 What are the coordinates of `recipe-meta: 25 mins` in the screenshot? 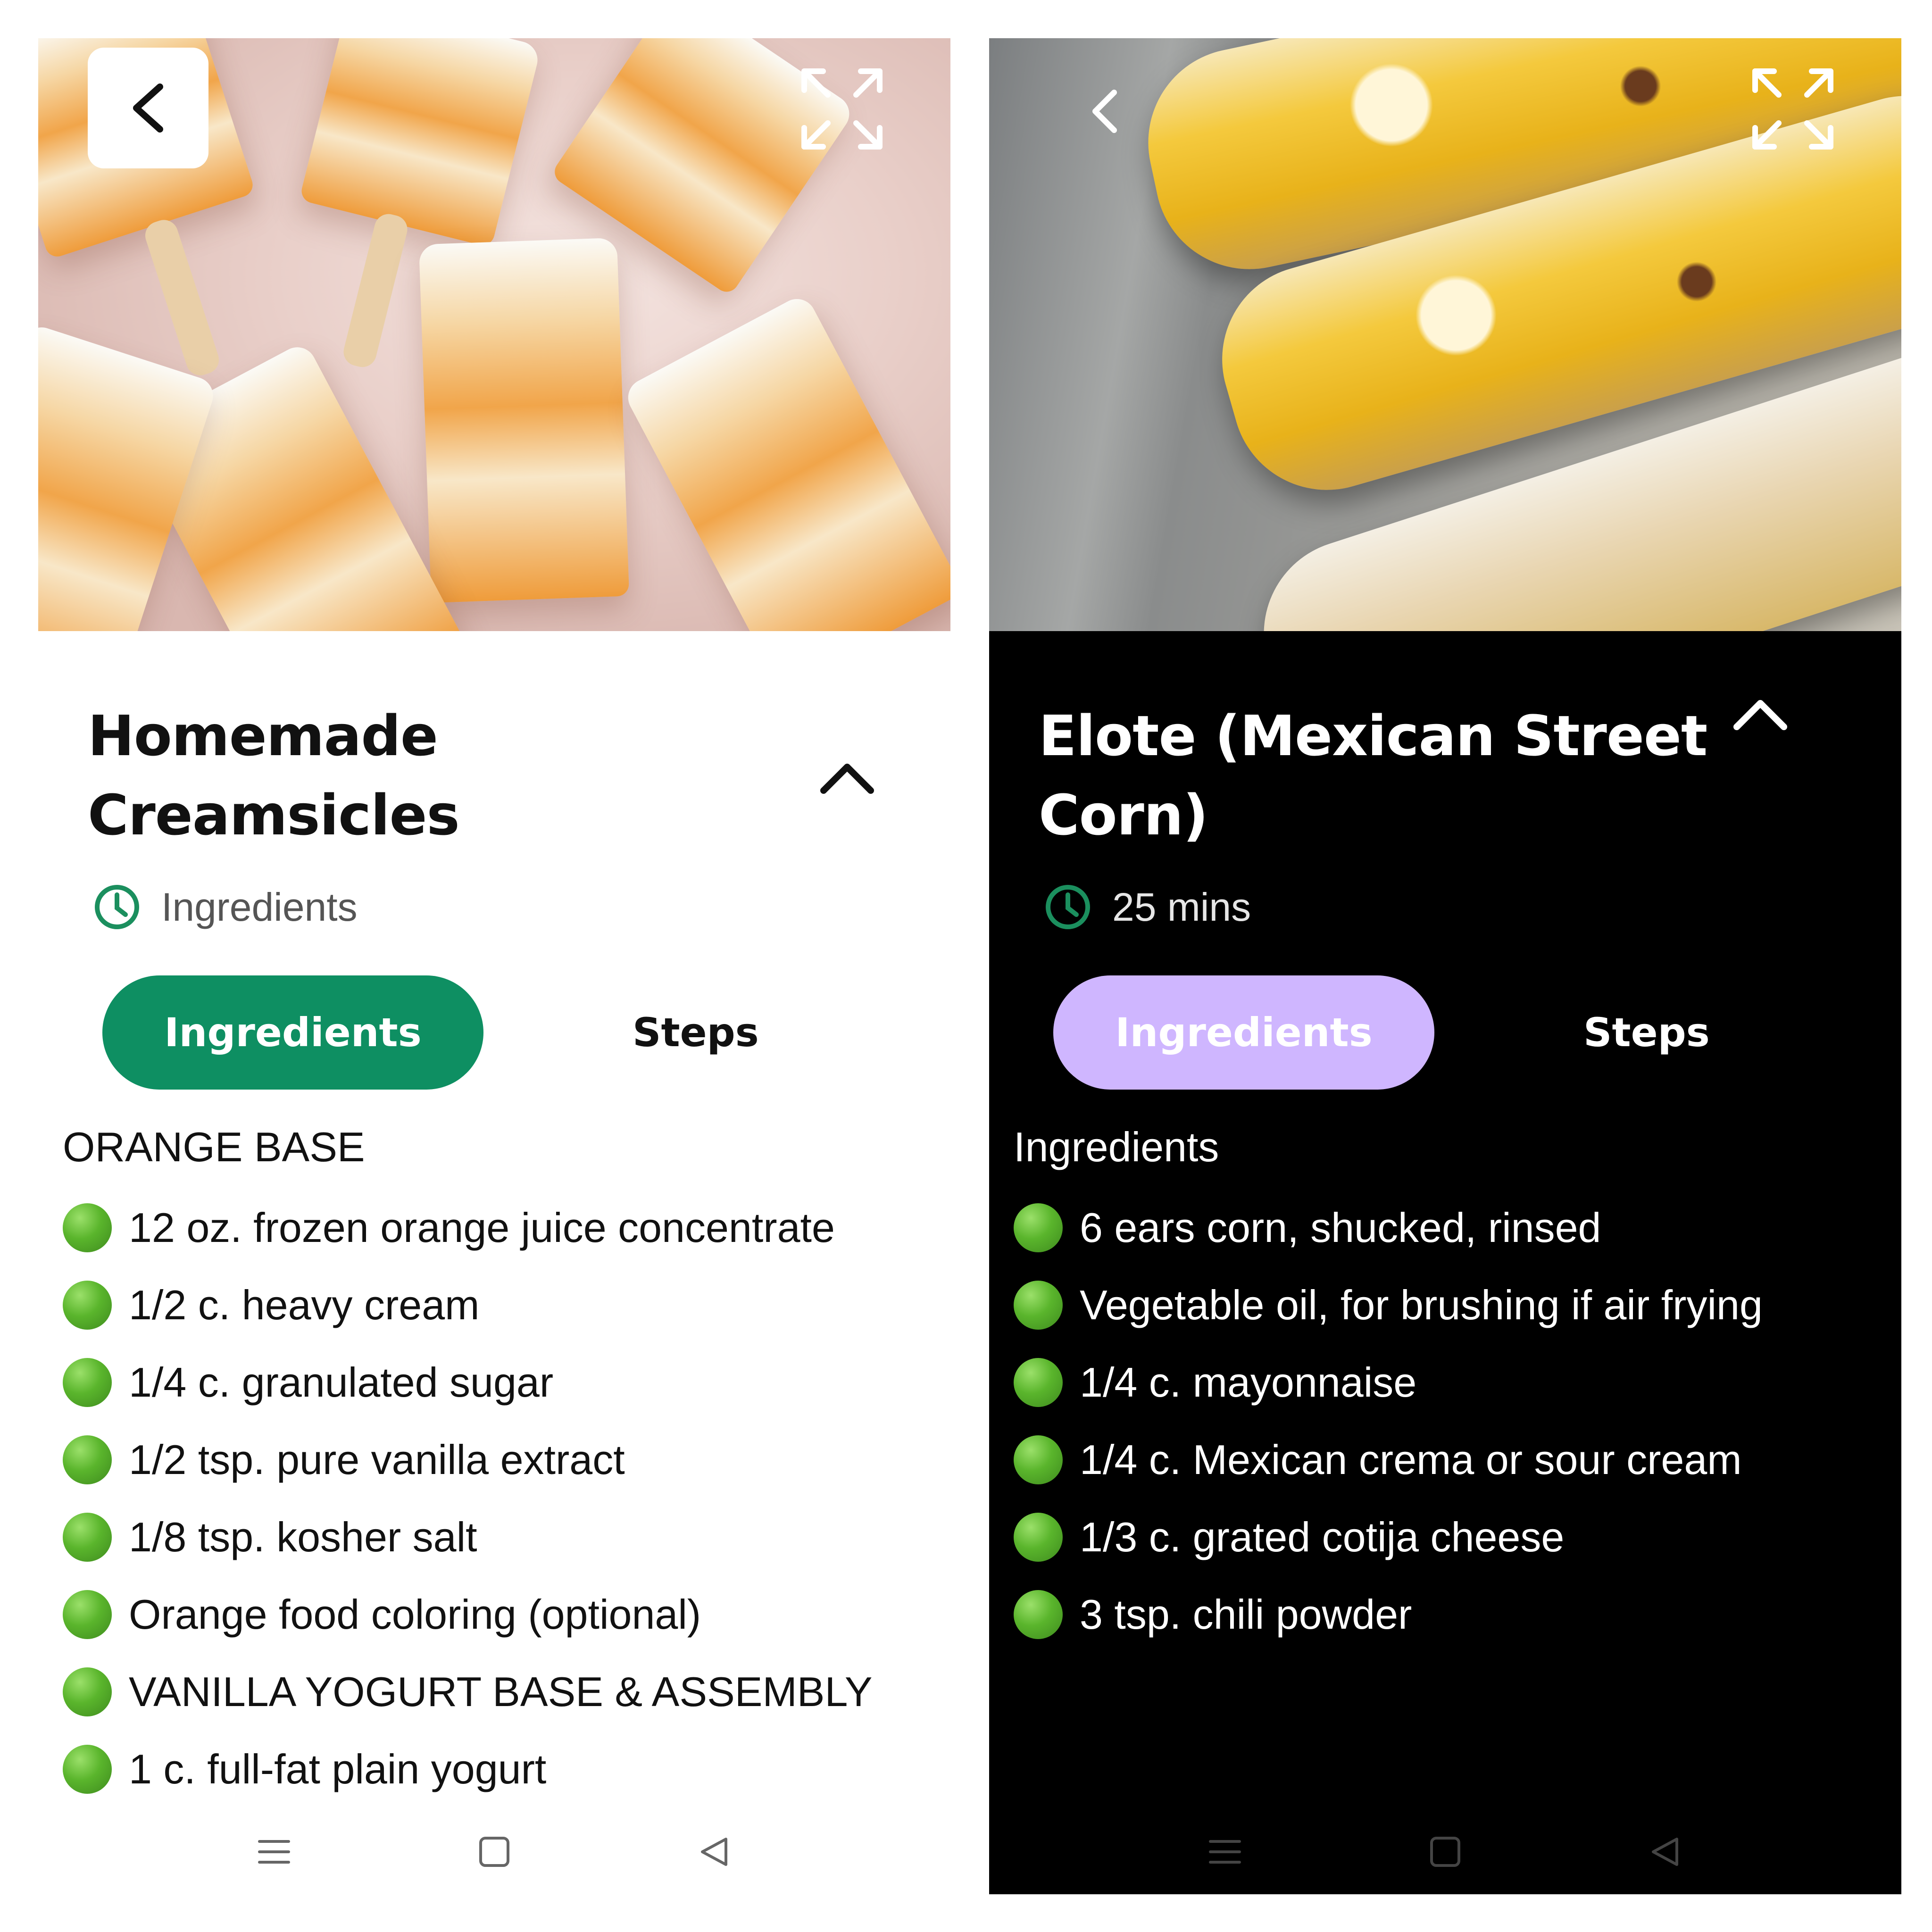 It's located at (1147, 908).